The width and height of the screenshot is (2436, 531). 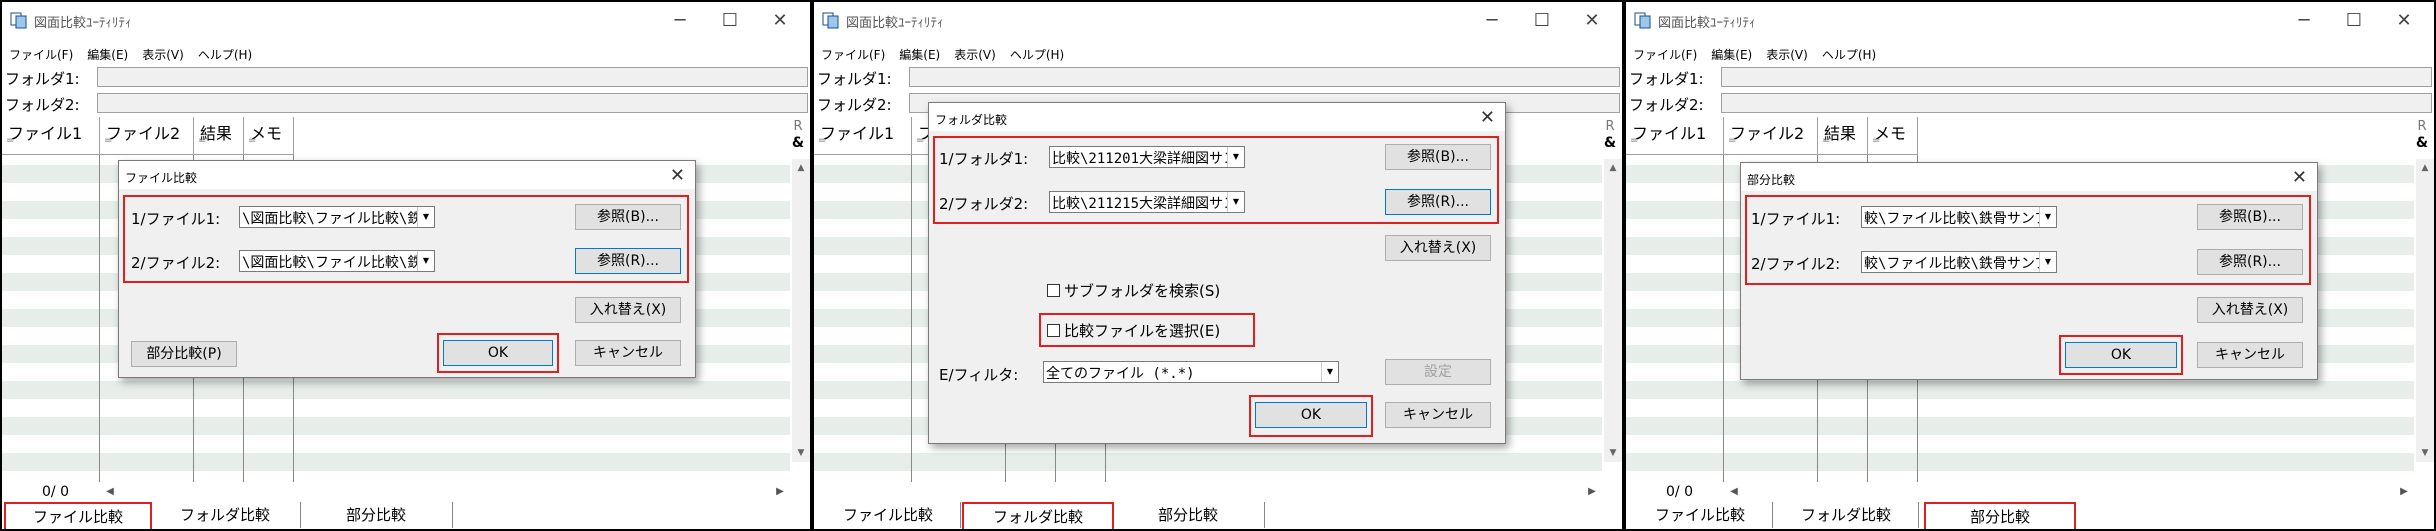 I want to click on file2-label: 2/ファイル2:, so click(x=176, y=263).